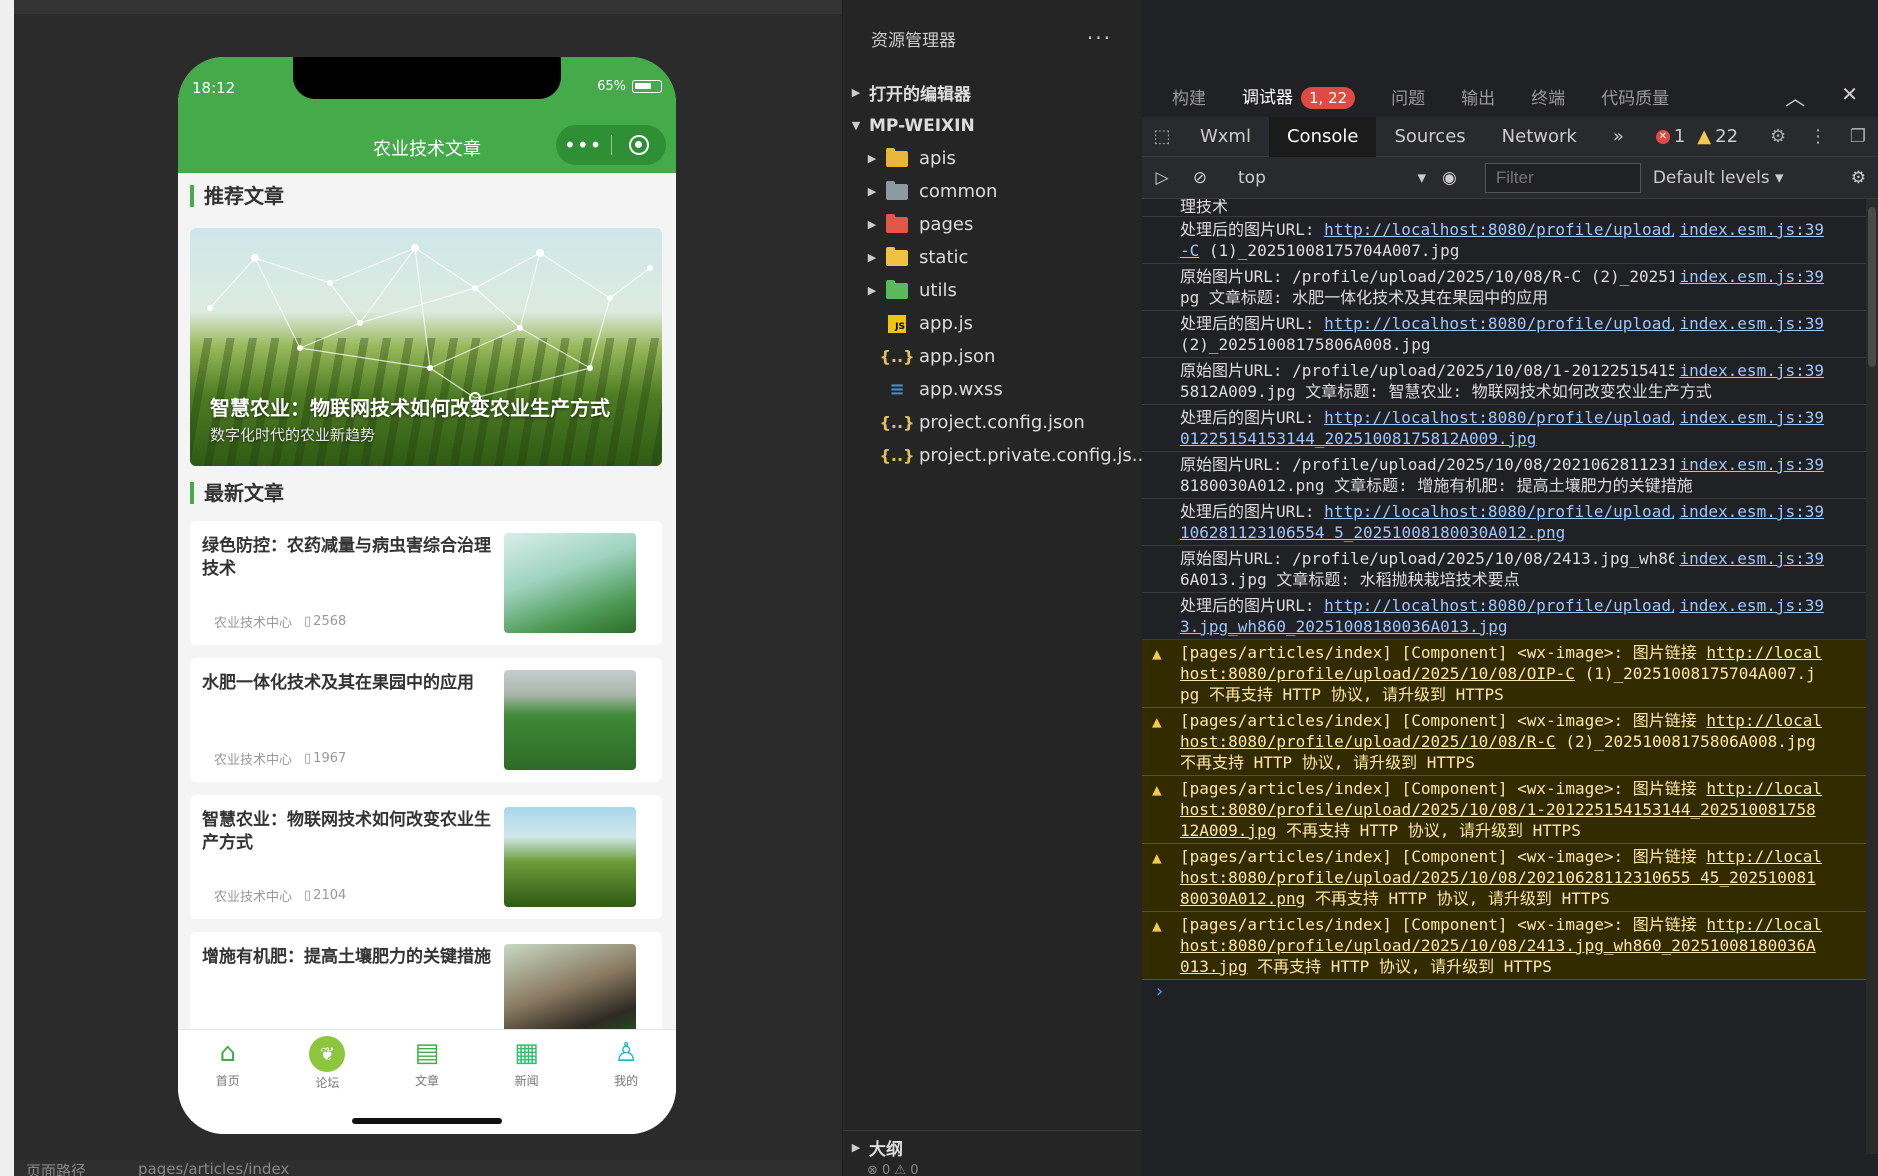 The width and height of the screenshot is (1878, 1176). I want to click on error-counter: ✕ 1, so click(1670, 136).